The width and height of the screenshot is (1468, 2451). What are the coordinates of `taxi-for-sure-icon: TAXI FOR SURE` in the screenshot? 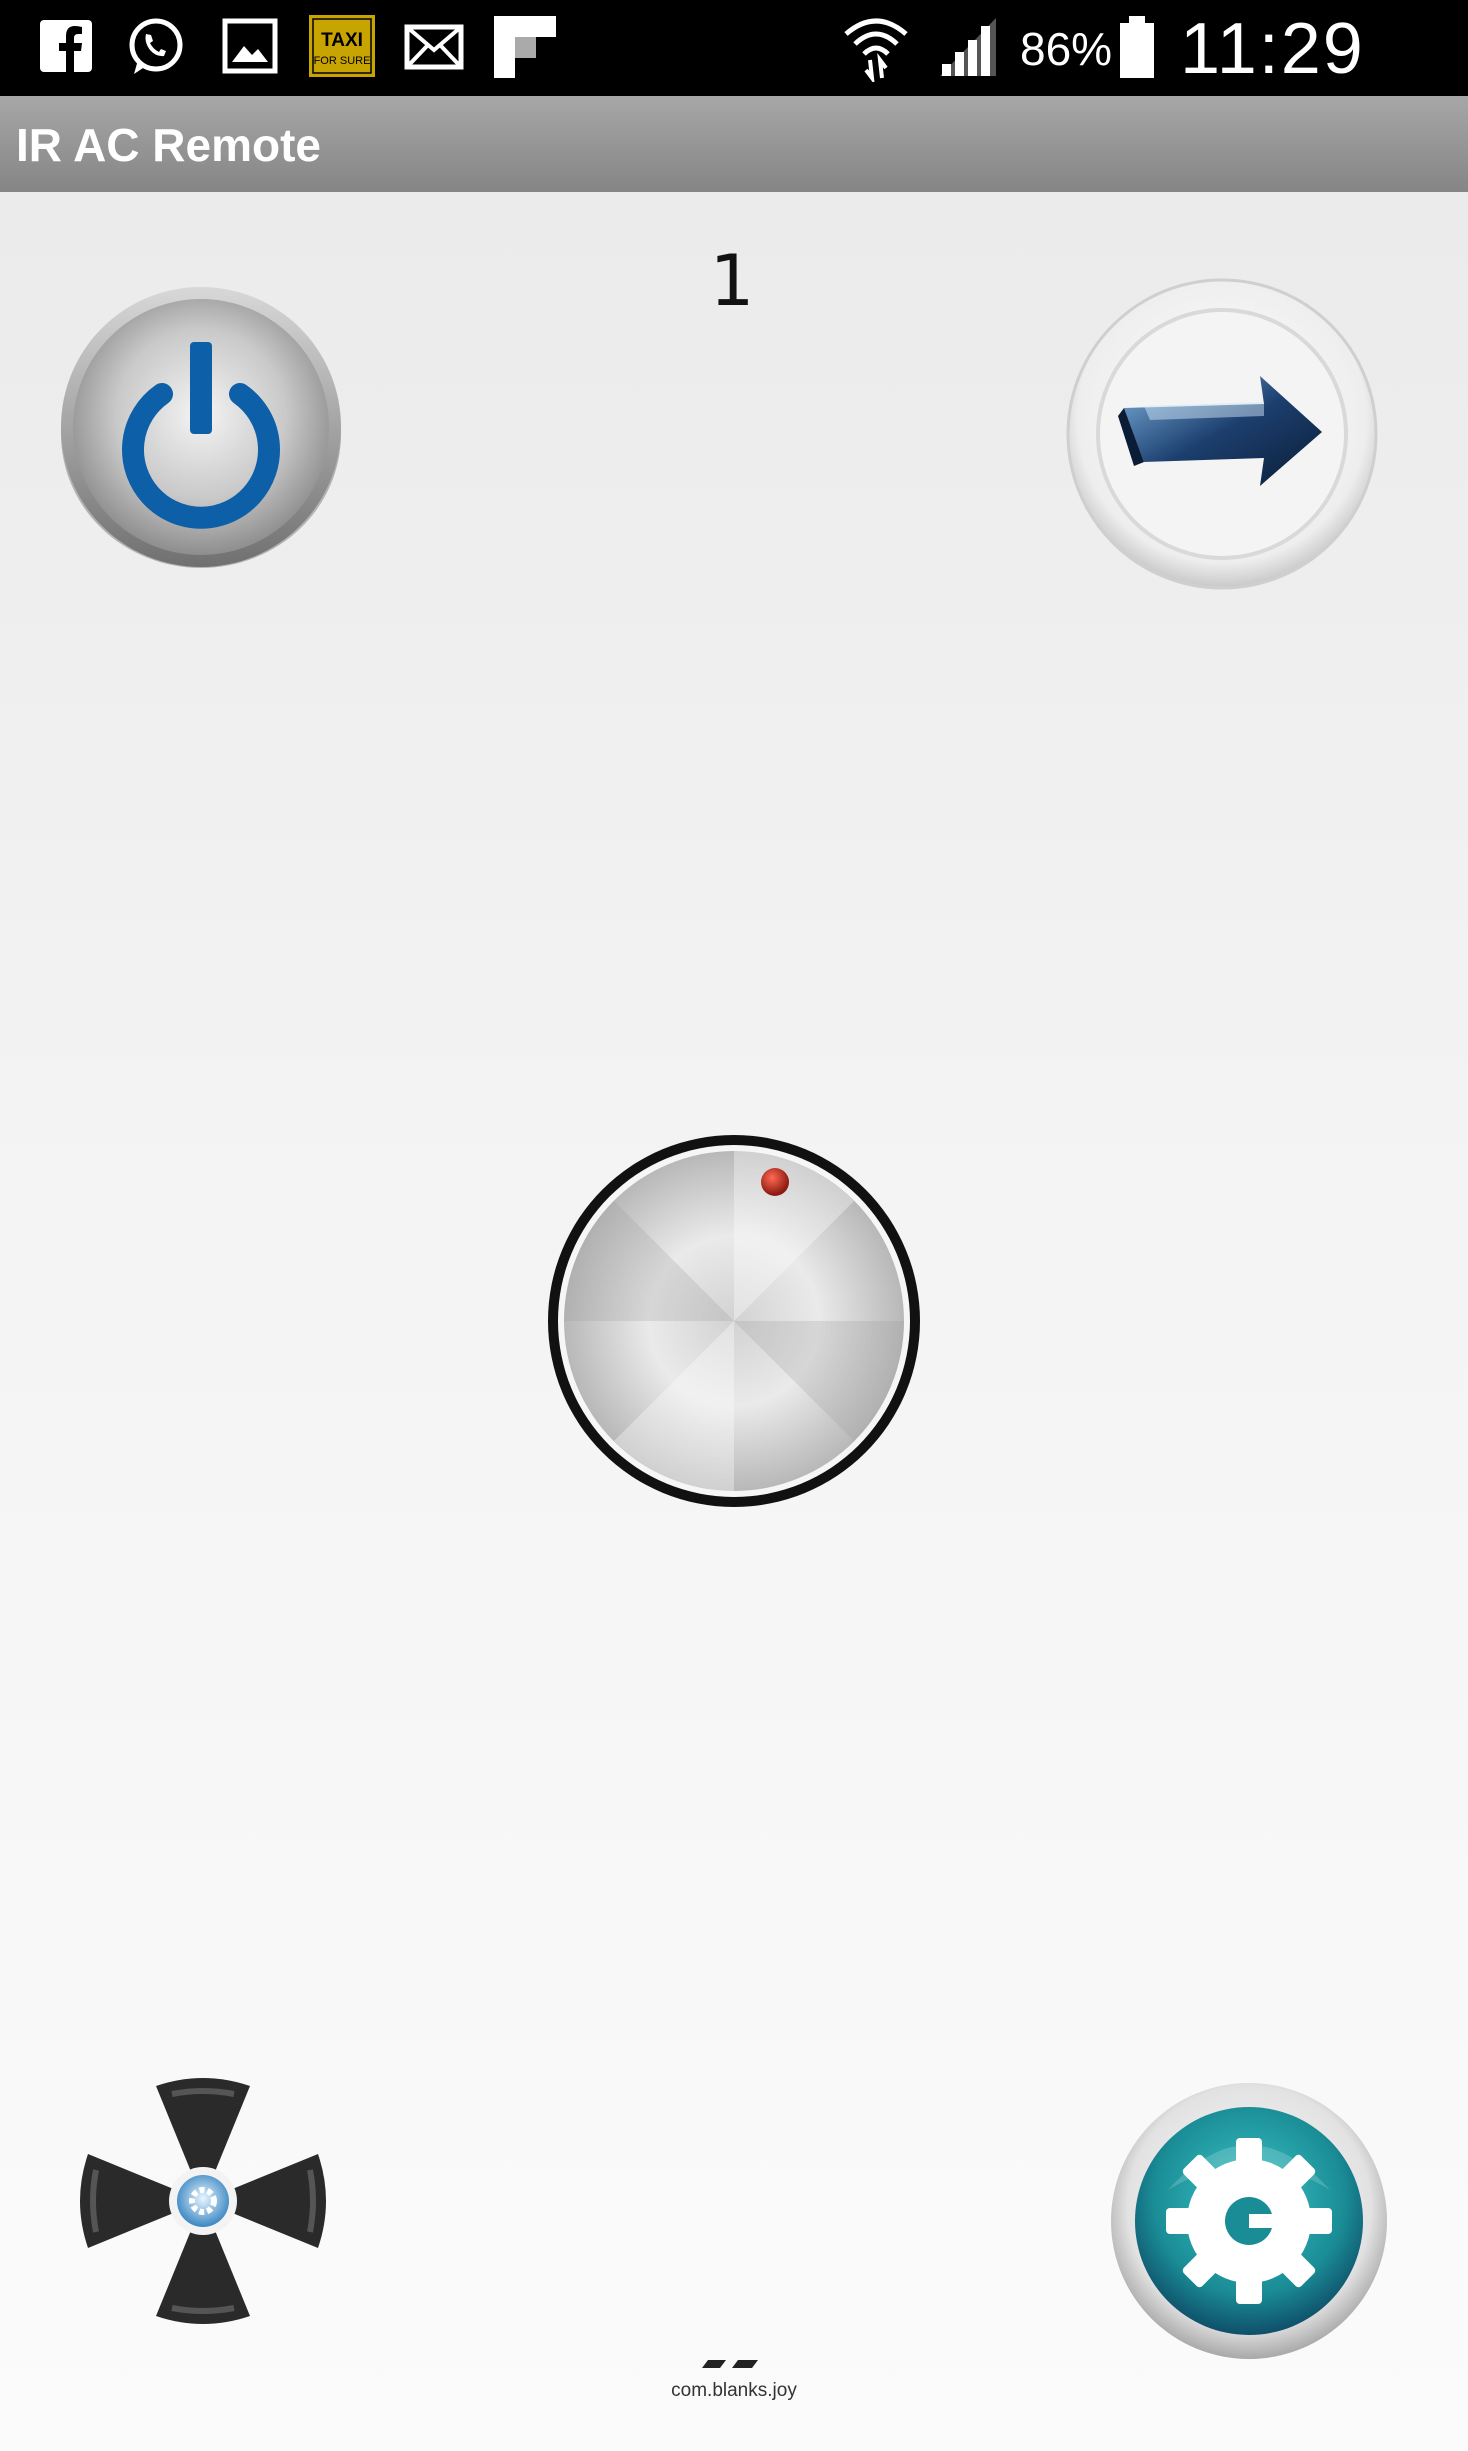 It's located at (342, 46).